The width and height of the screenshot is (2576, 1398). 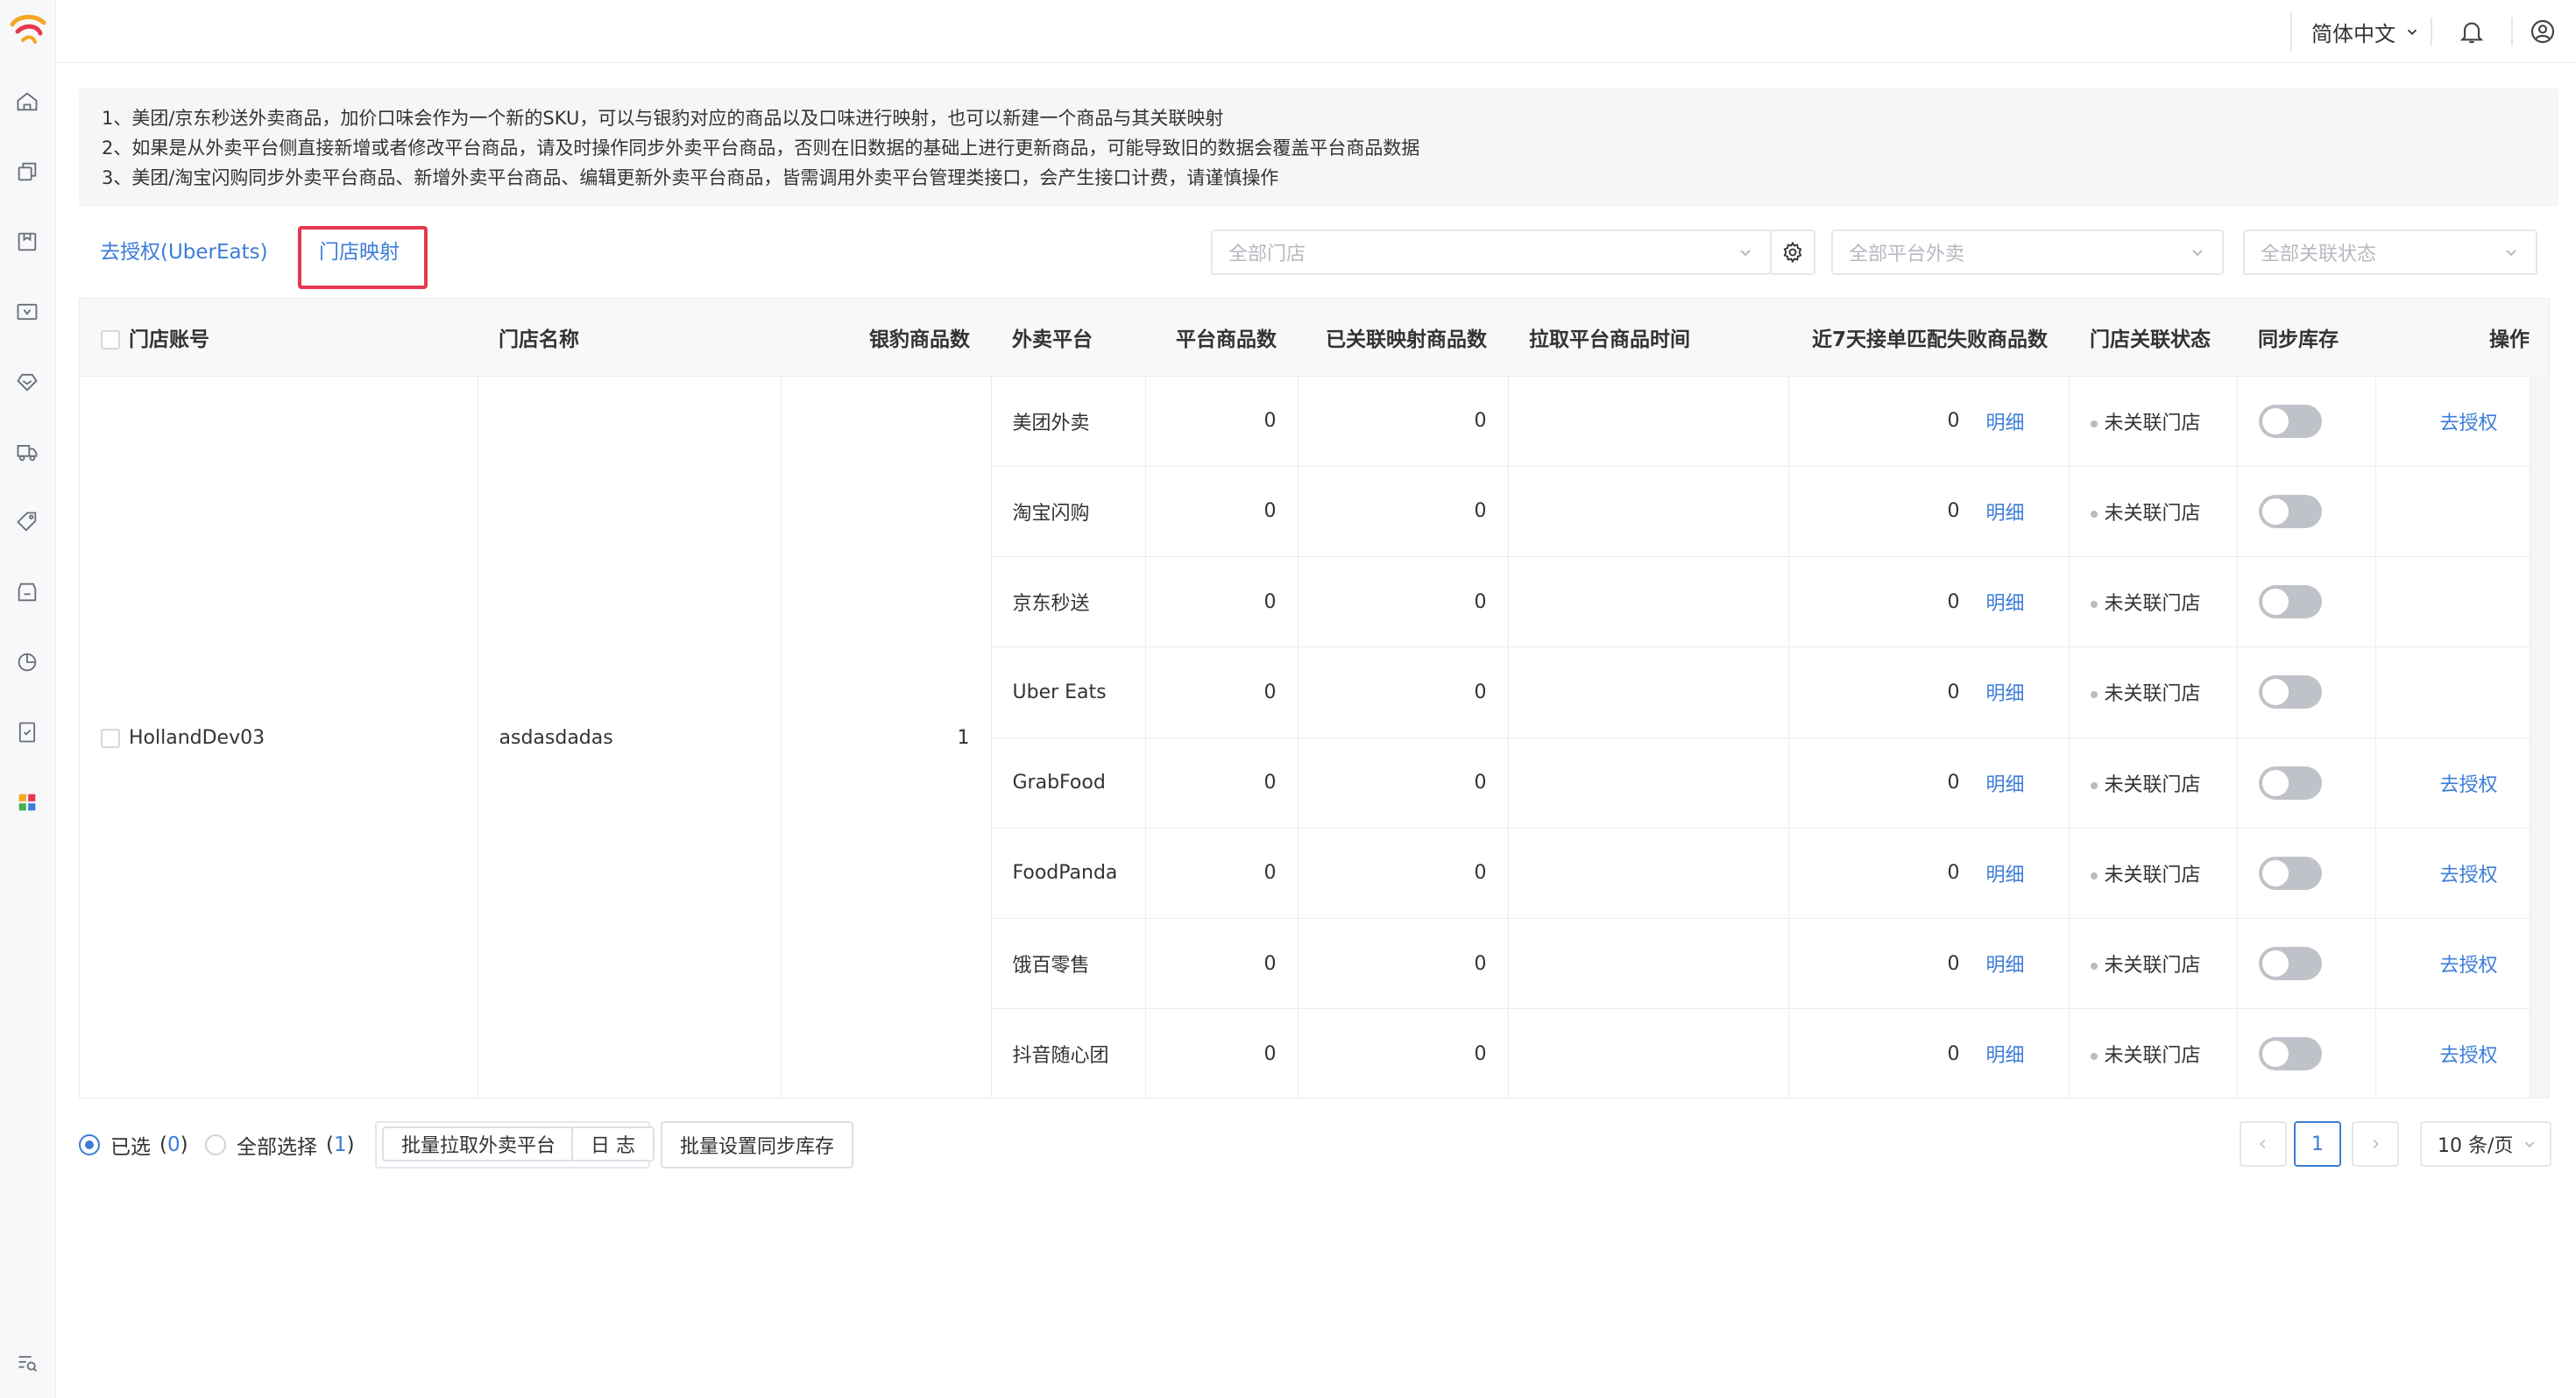 I want to click on platform-name: Uber Eats, so click(x=1068, y=692).